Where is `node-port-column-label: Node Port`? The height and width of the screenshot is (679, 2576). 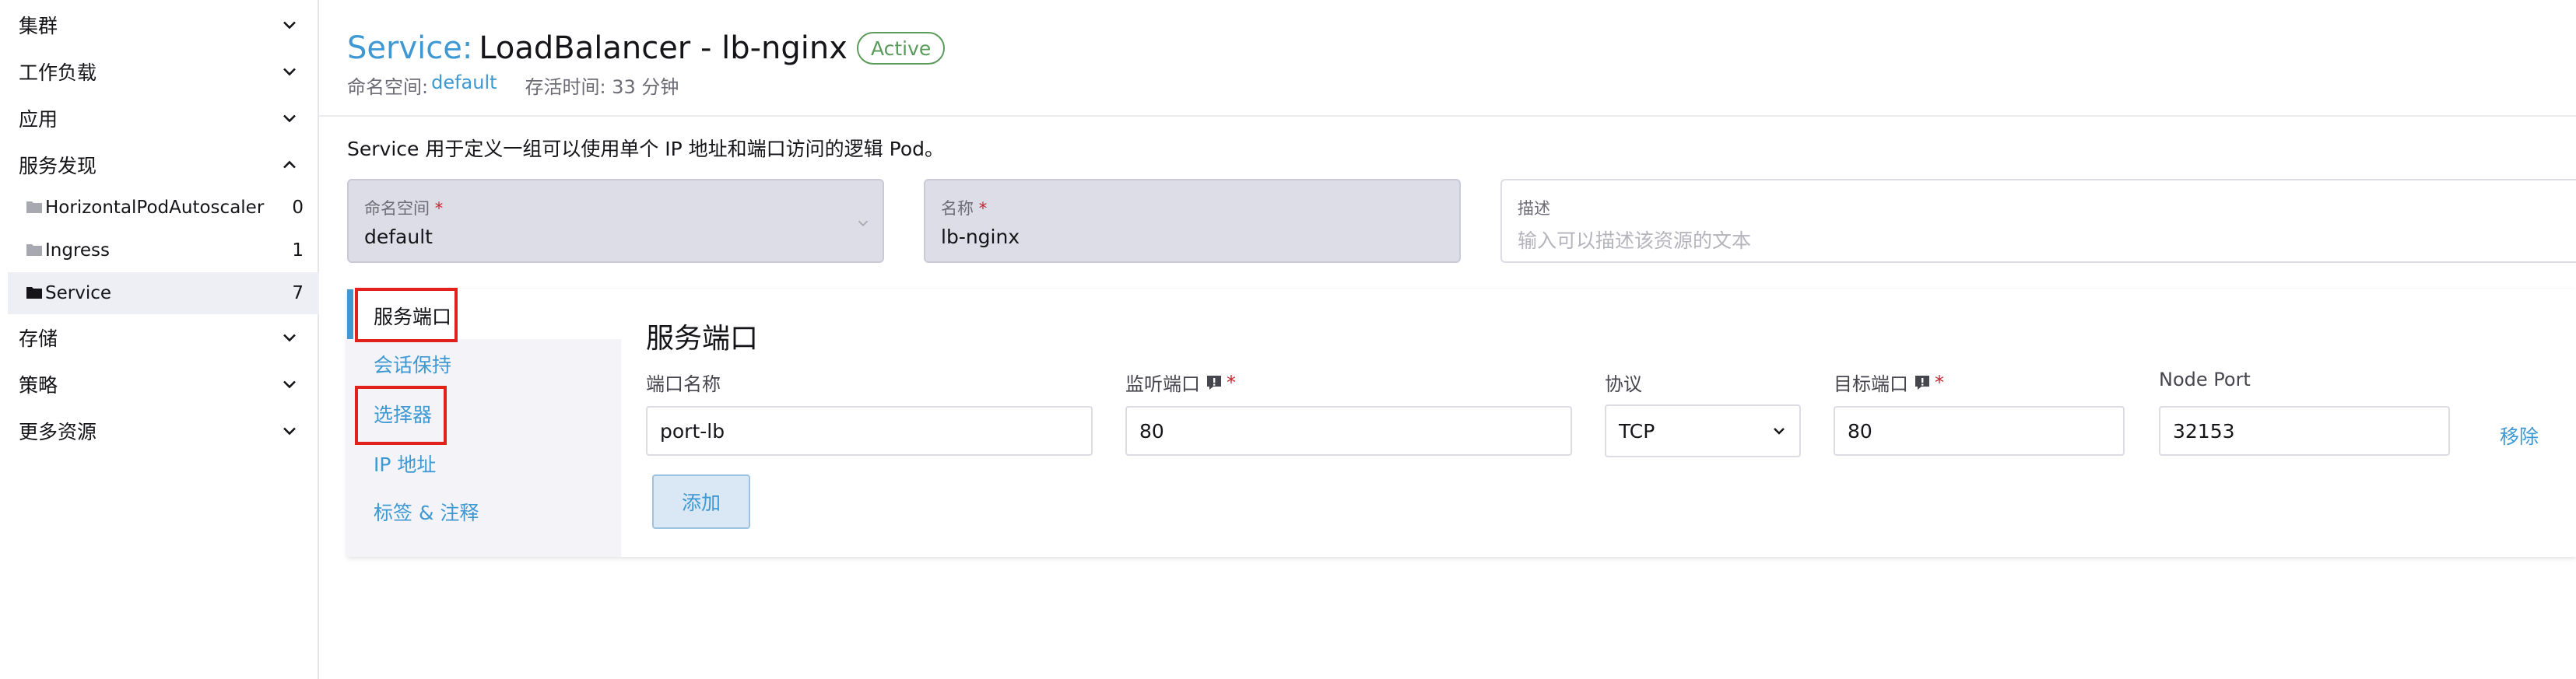
node-port-column-label: Node Port is located at coordinates (2205, 379).